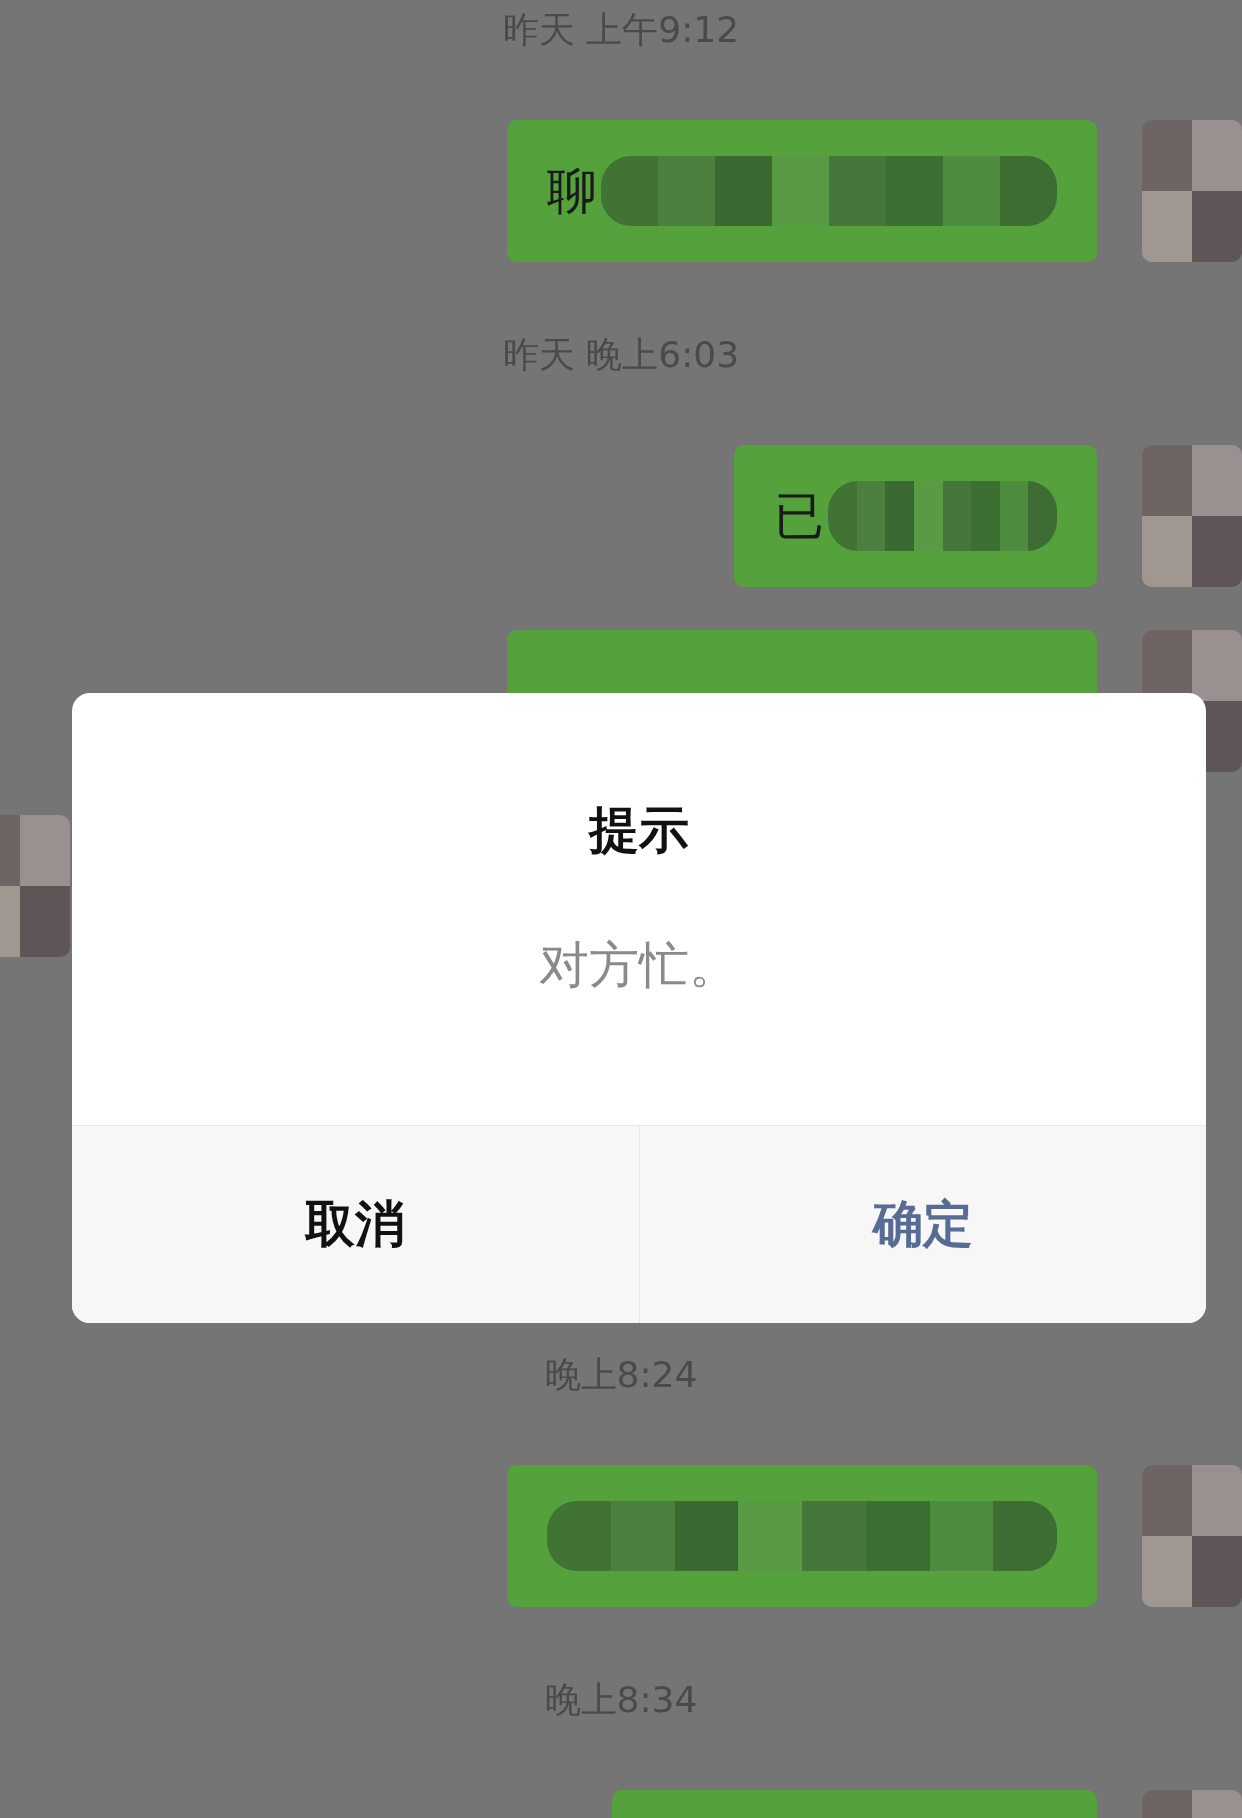 The image size is (1242, 1818). I want to click on message-bubble, so click(802, 1536).